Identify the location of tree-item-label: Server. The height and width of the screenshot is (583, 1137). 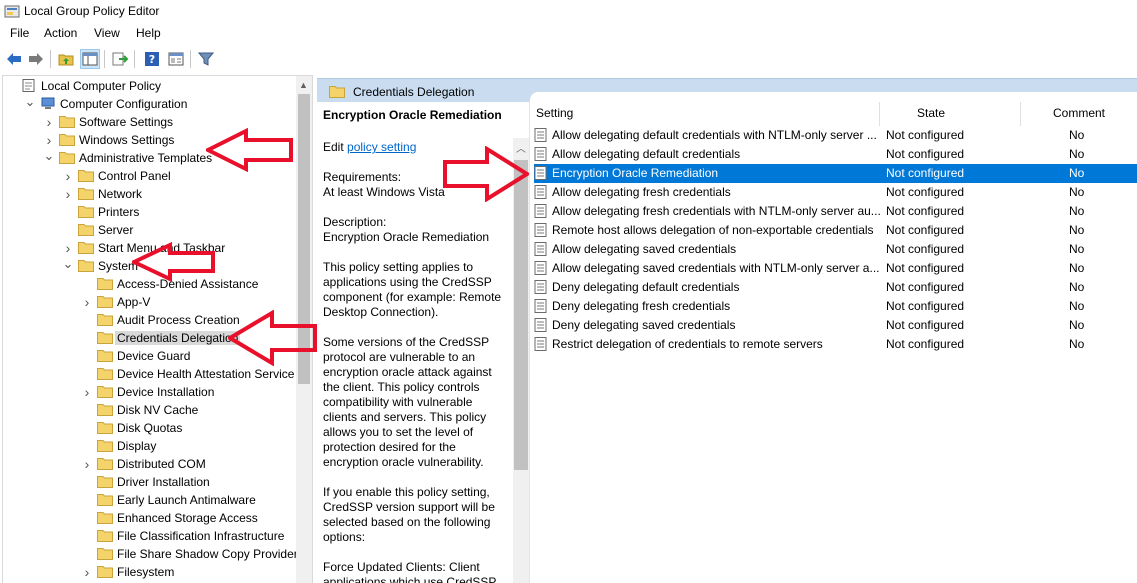
(116, 230).